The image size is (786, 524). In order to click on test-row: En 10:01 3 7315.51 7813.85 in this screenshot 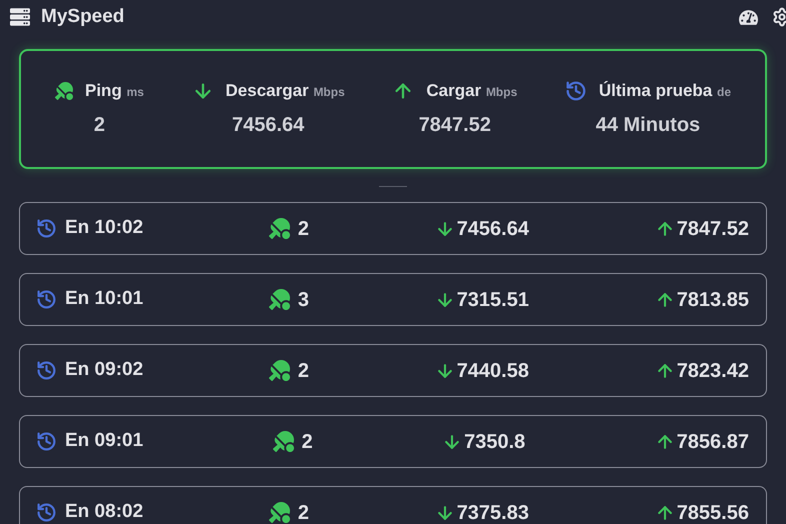, I will do `click(393, 299)`.